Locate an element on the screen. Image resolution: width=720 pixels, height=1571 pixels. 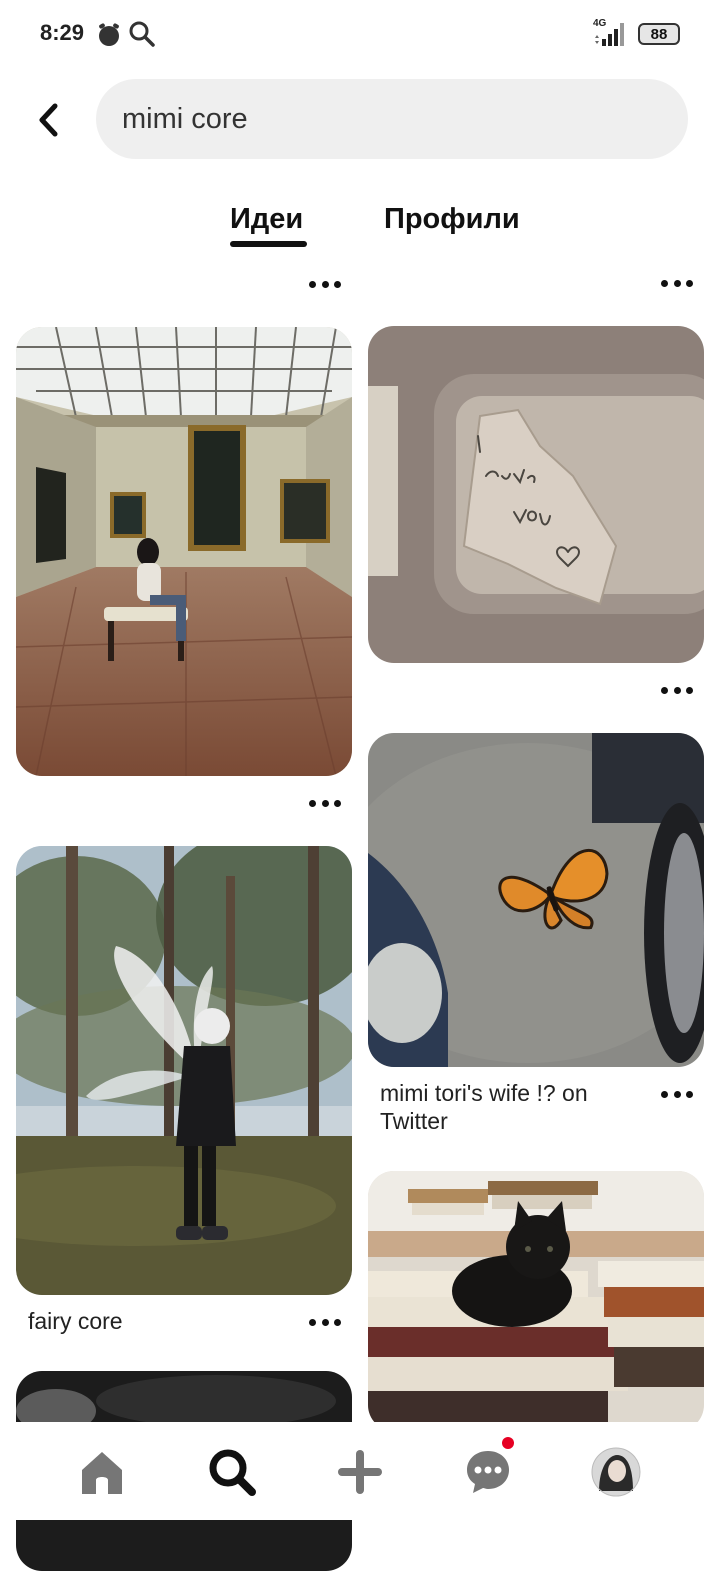
pin-caption: mimi tori's wife !? on Twitter is located at coordinates (484, 1107).